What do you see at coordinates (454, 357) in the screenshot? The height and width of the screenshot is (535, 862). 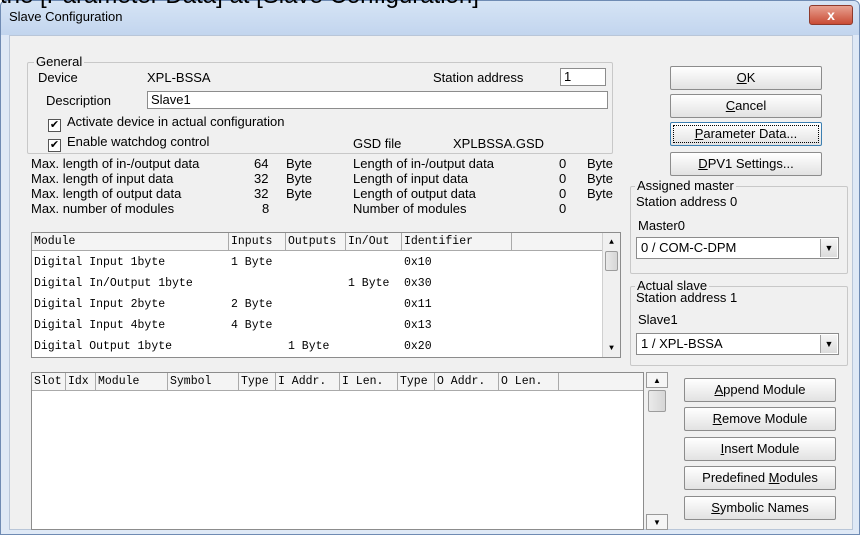 I see `module-cell-identifier: 0x21` at bounding box center [454, 357].